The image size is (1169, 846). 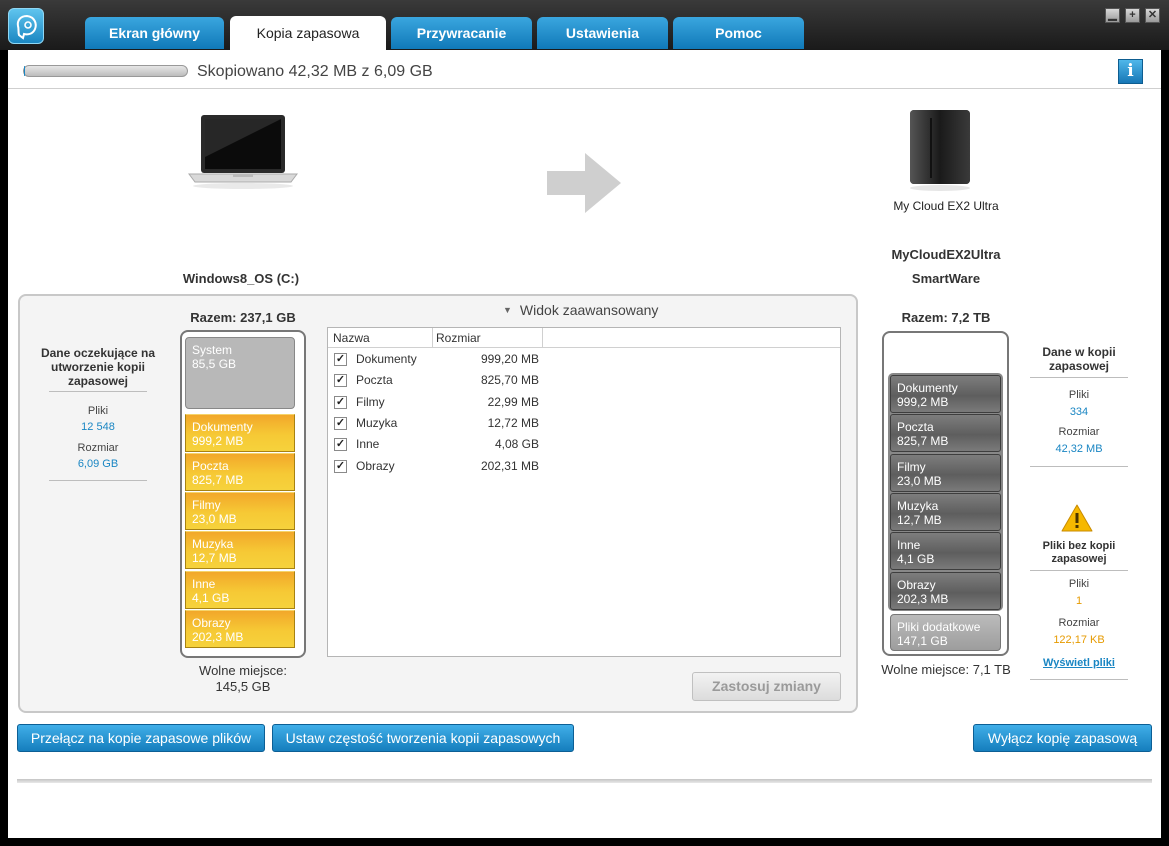 What do you see at coordinates (915, 427) in the screenshot?
I see `segment-name: Poczta` at bounding box center [915, 427].